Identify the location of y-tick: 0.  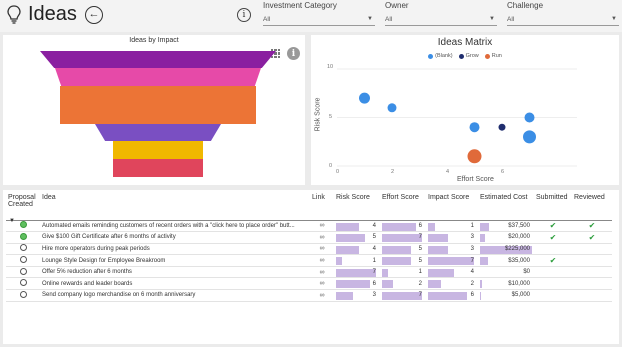
(331, 166).